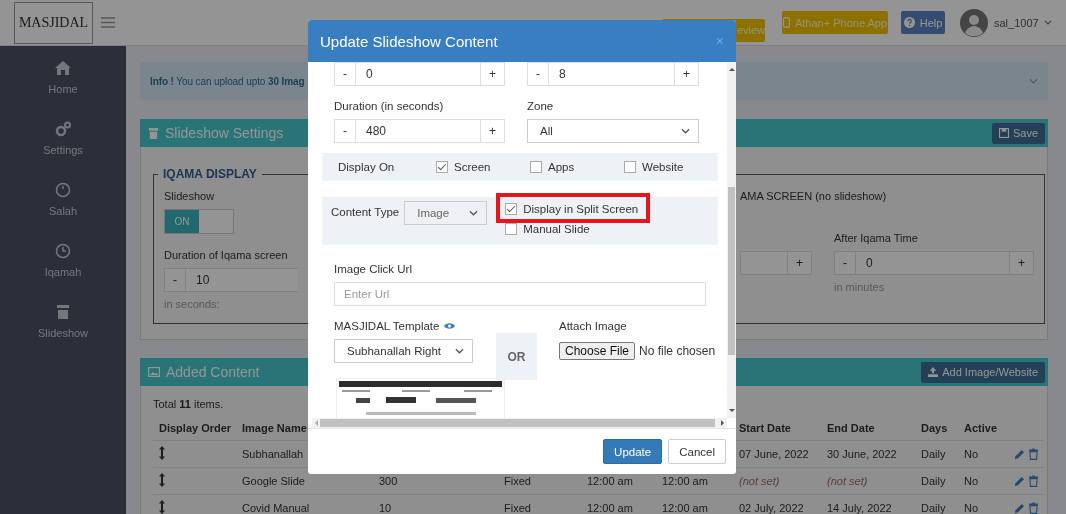 Image resolution: width=1066 pixels, height=514 pixels. I want to click on table-cell-text: Subhanallah, so click(273, 454).